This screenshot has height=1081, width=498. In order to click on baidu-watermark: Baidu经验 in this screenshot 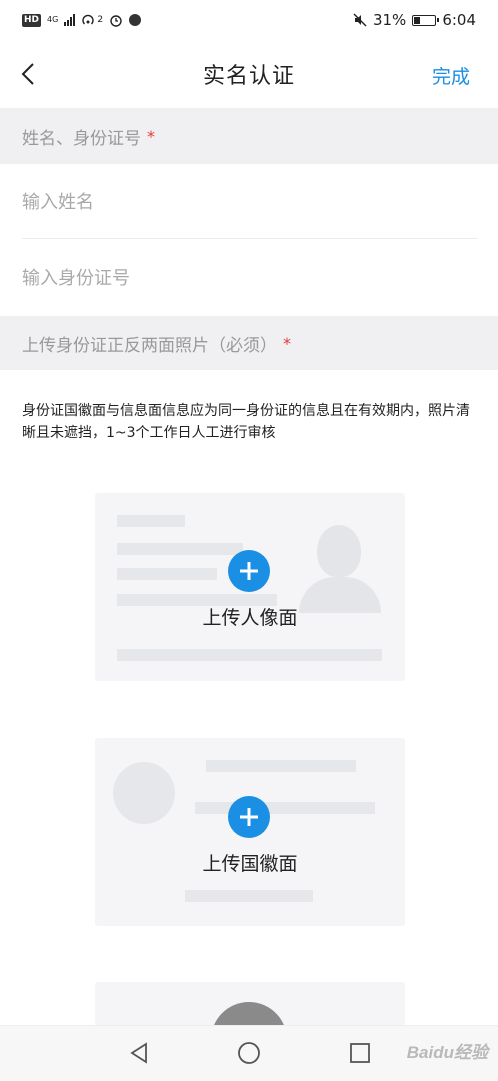, I will do `click(447, 1052)`.